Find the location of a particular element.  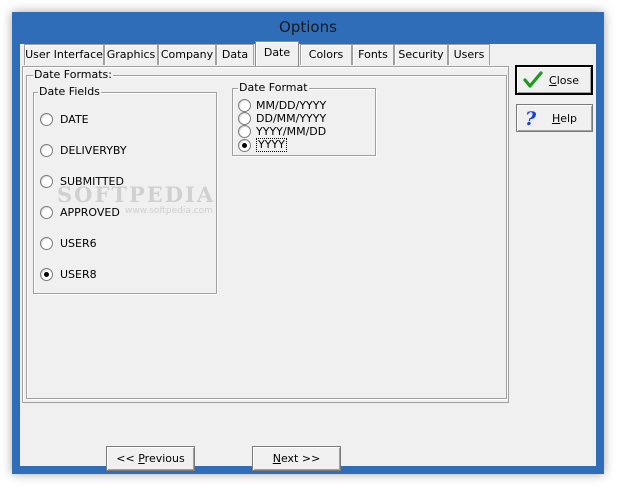

radio-label: YYYY is located at coordinates (271, 145).